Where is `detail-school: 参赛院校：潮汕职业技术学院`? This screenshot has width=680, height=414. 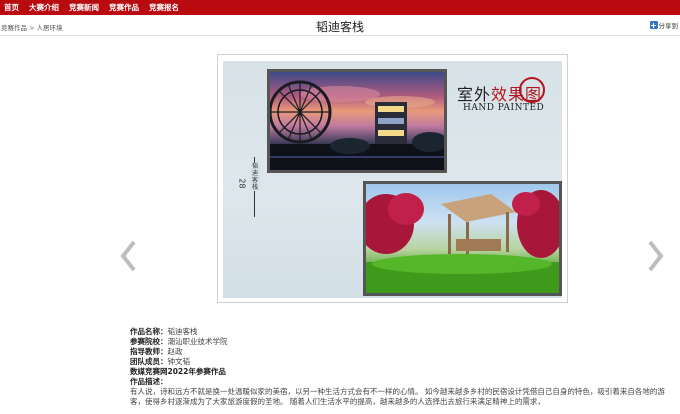
detail-school: 参赛院校：潮汕职业技术学院 is located at coordinates (400, 342).